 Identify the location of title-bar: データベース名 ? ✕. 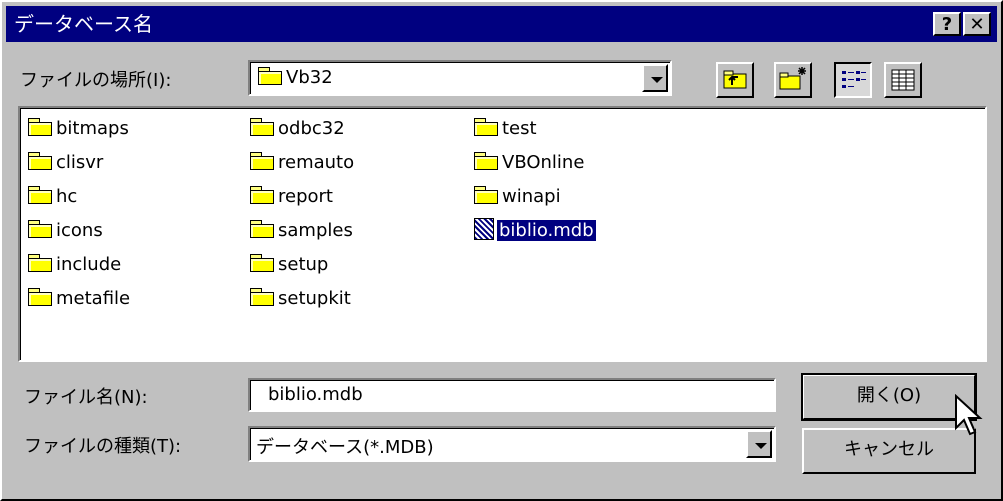
(501, 24).